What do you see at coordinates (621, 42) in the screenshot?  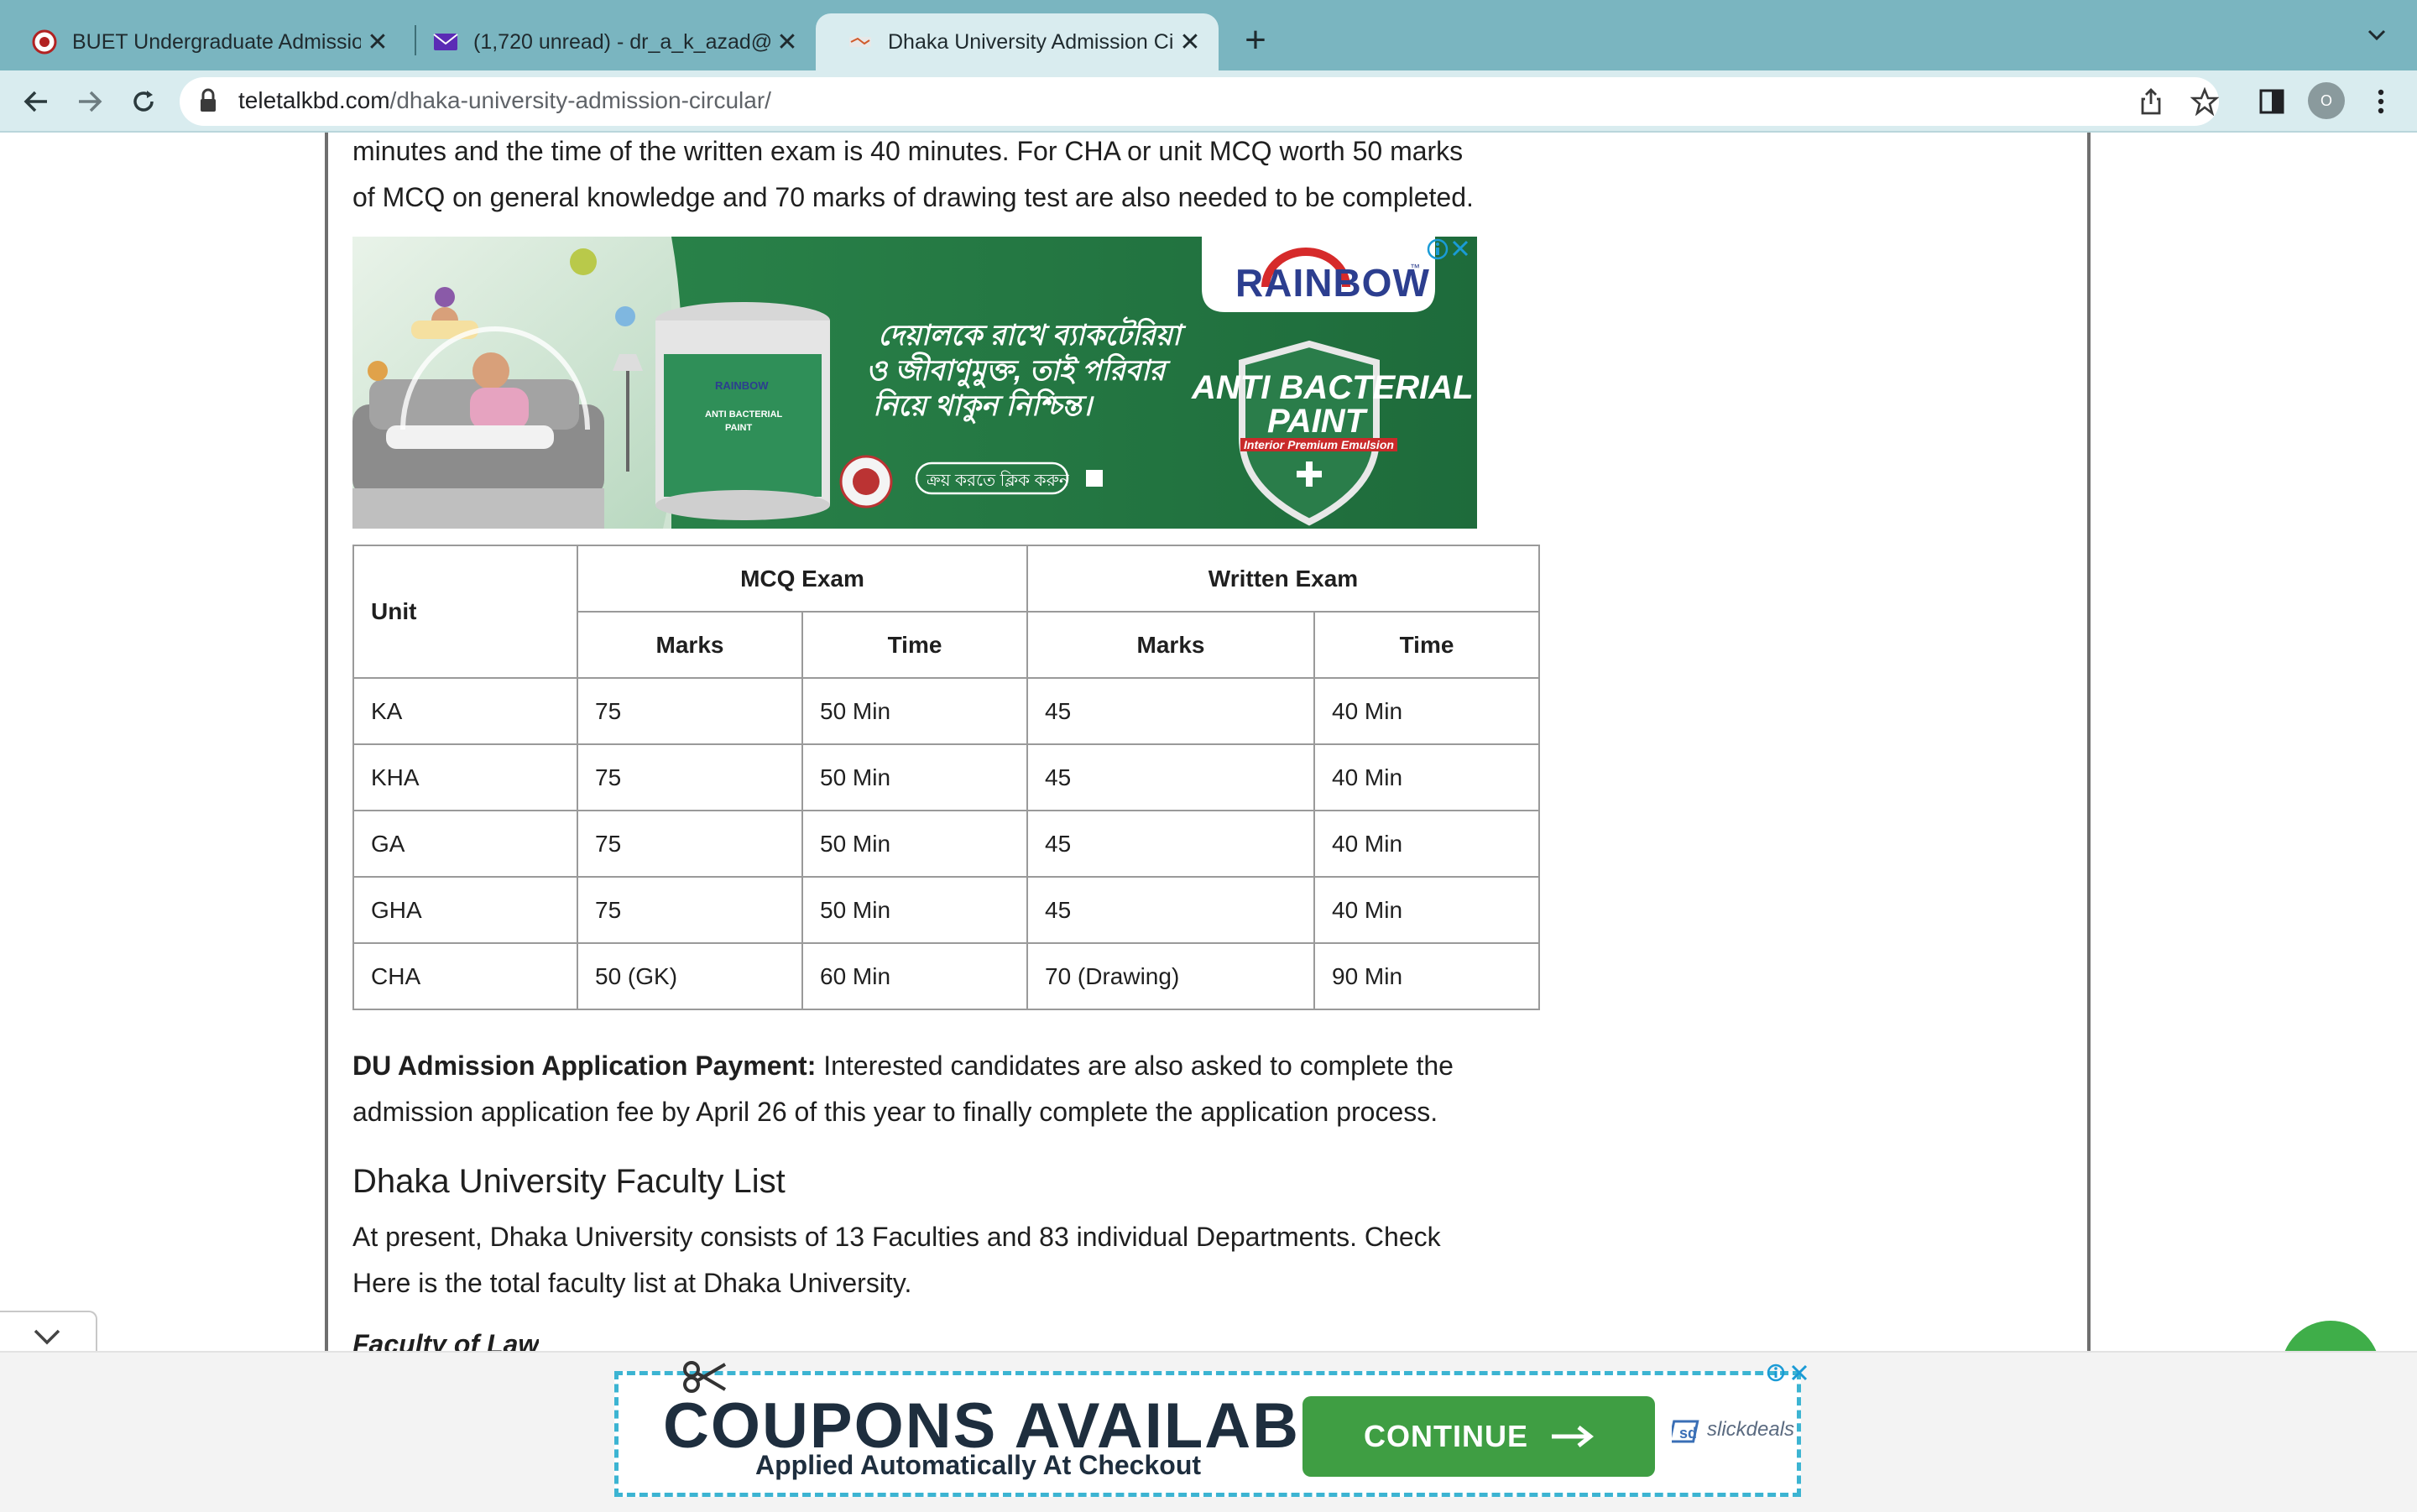 I see `tab-title: (1,720 unread) - dr_a_k_azad@` at bounding box center [621, 42].